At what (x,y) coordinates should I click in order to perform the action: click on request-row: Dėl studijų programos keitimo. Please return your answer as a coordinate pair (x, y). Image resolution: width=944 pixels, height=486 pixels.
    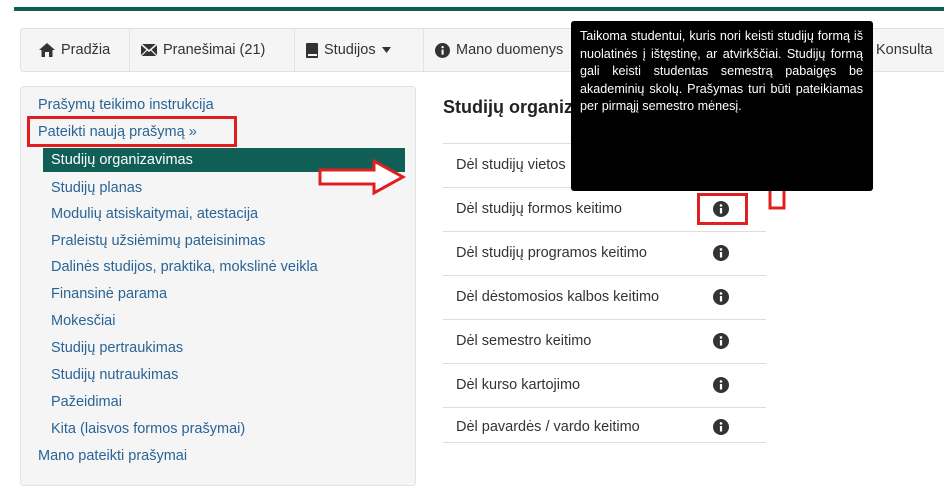
    Looking at the image, I should click on (604, 253).